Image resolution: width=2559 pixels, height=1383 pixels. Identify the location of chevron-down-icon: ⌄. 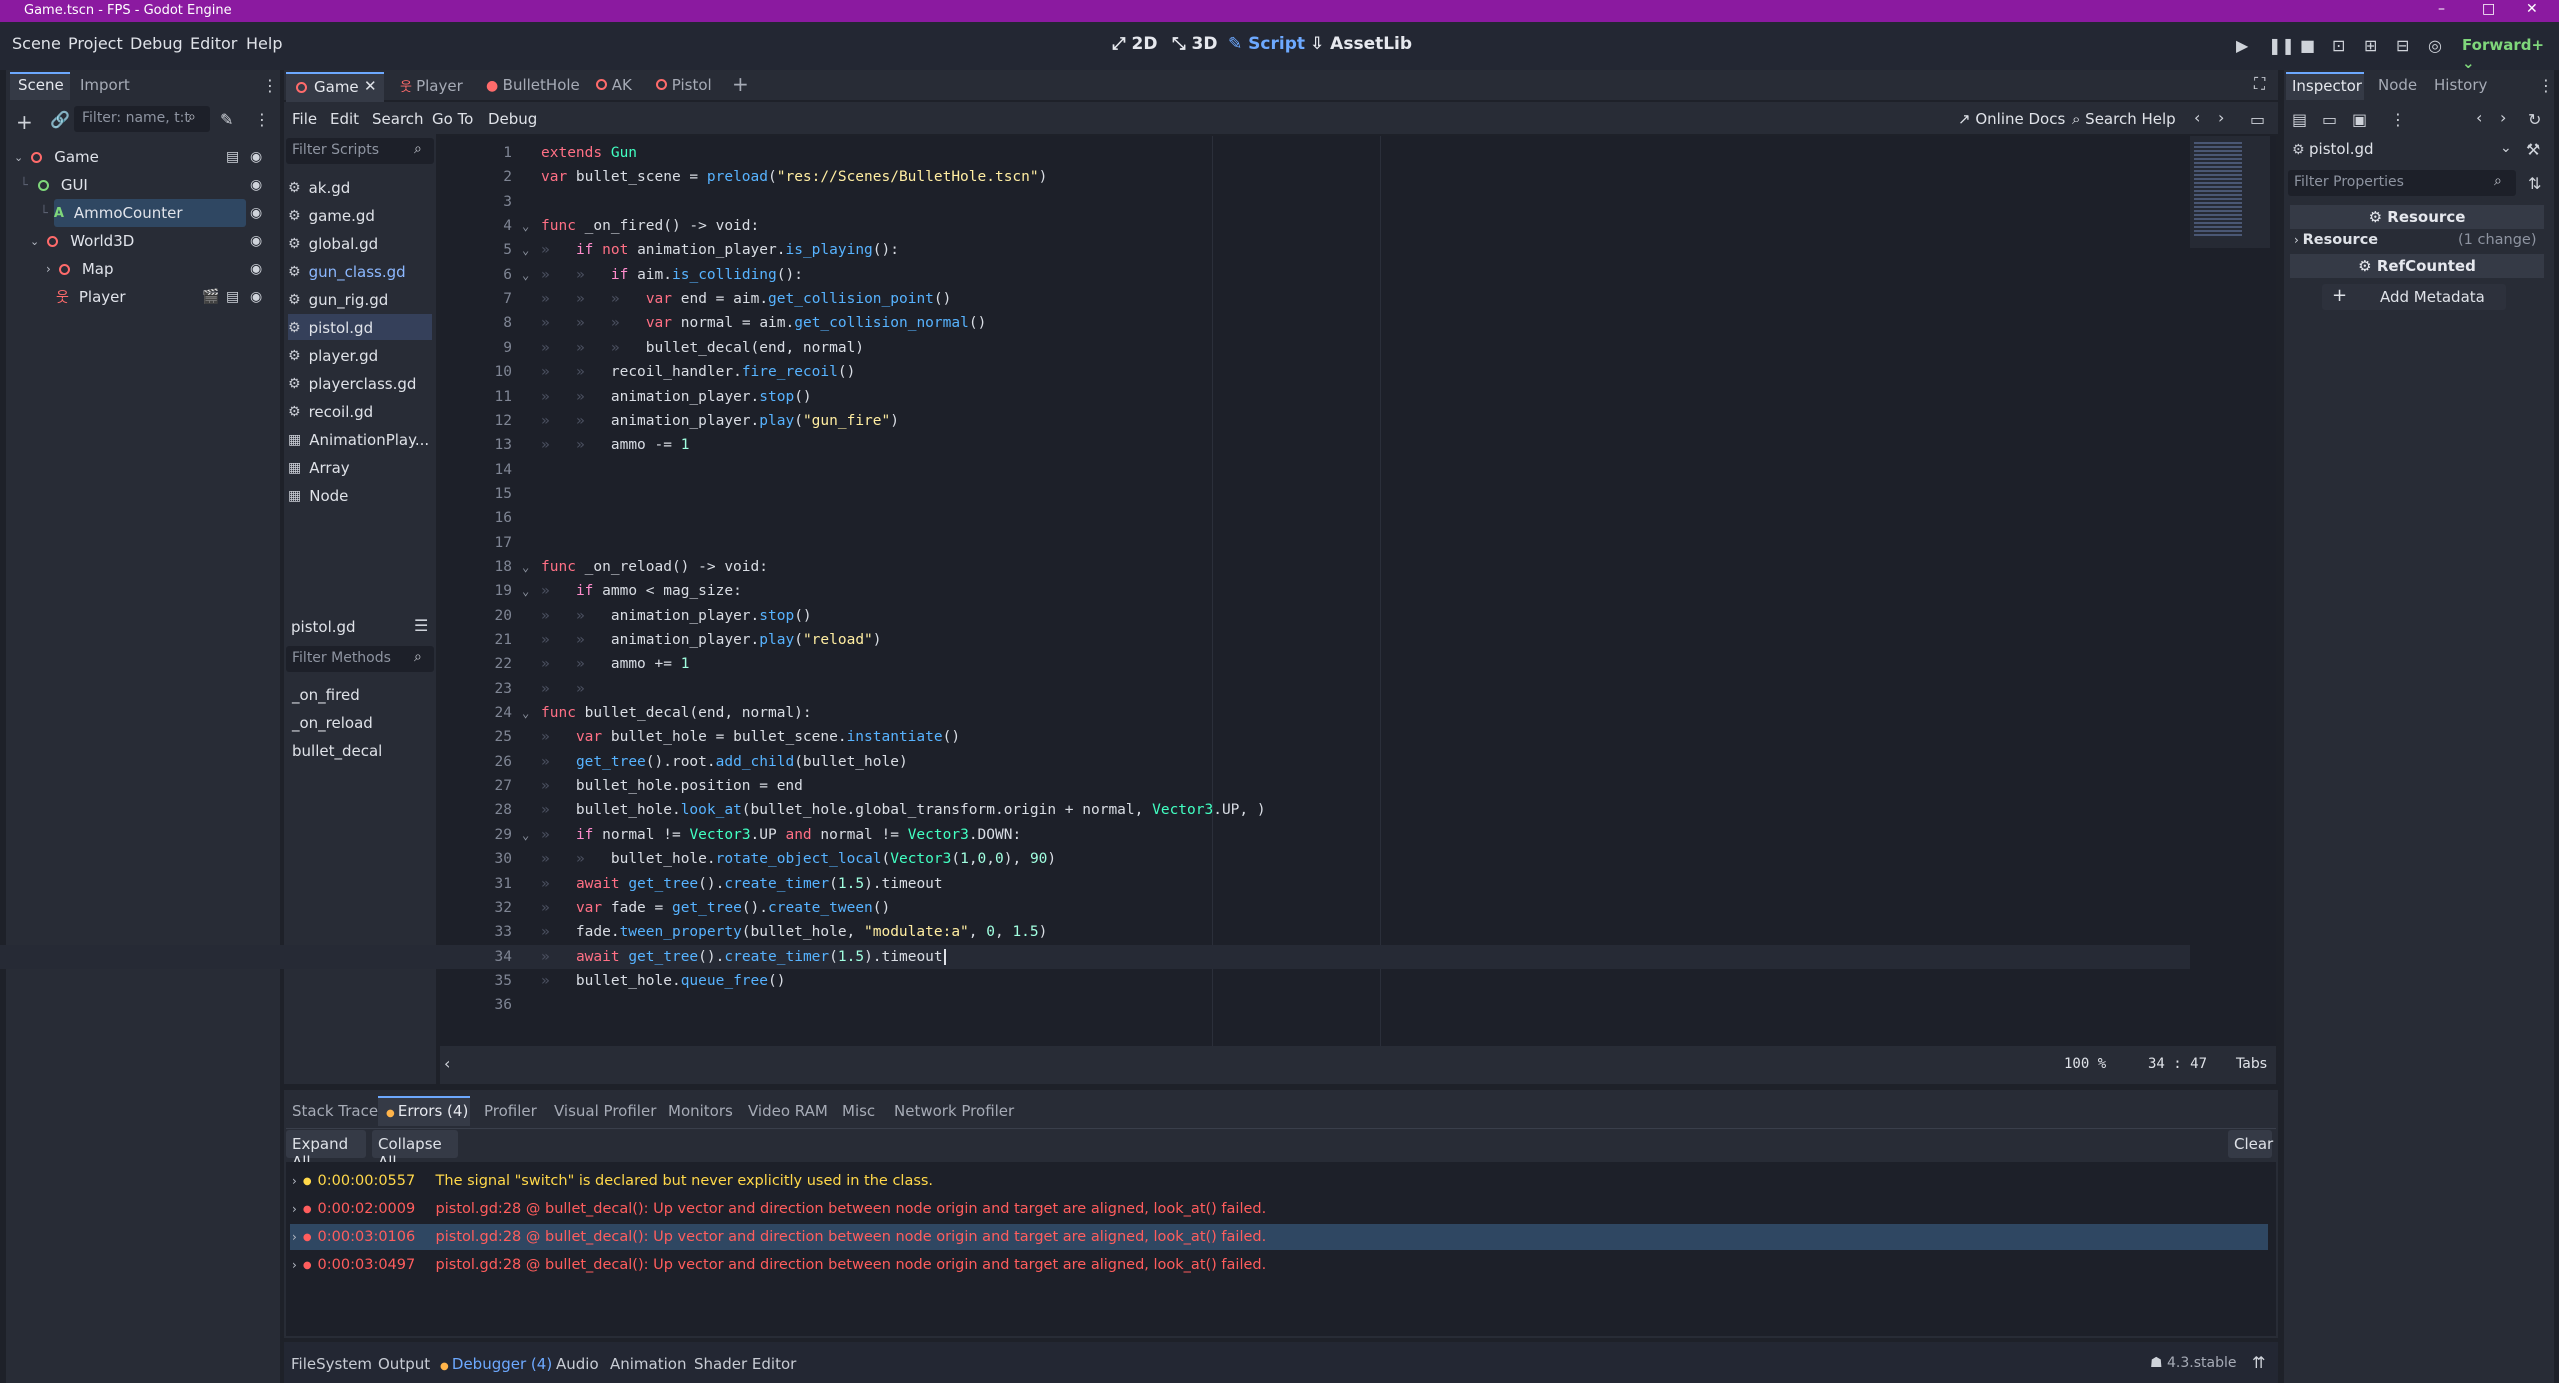
(2506, 148).